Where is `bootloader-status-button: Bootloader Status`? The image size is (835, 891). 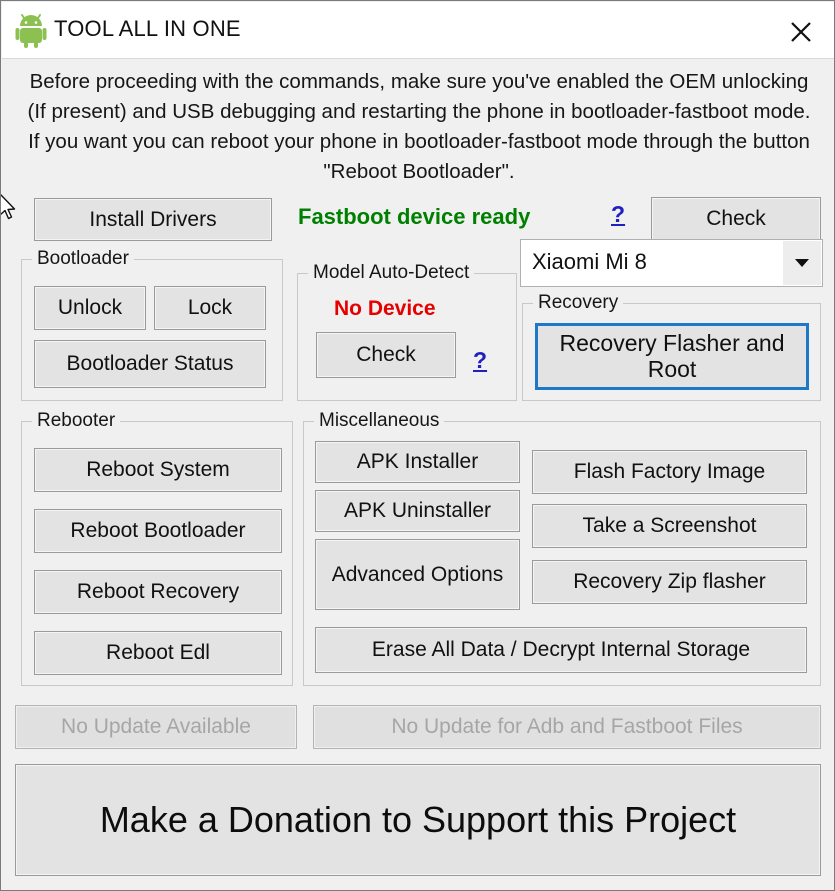 bootloader-status-button: Bootloader Status is located at coordinates (150, 364).